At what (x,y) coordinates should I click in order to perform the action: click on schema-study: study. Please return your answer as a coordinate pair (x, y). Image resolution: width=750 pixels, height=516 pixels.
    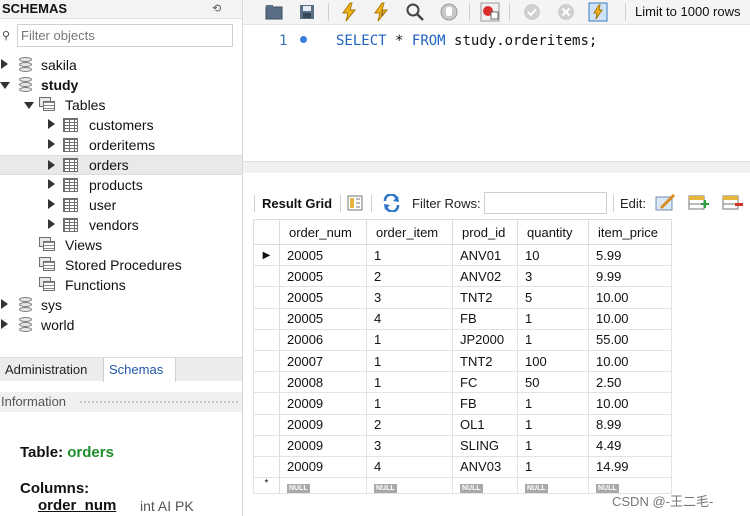
    Looking at the image, I should click on (121, 85).